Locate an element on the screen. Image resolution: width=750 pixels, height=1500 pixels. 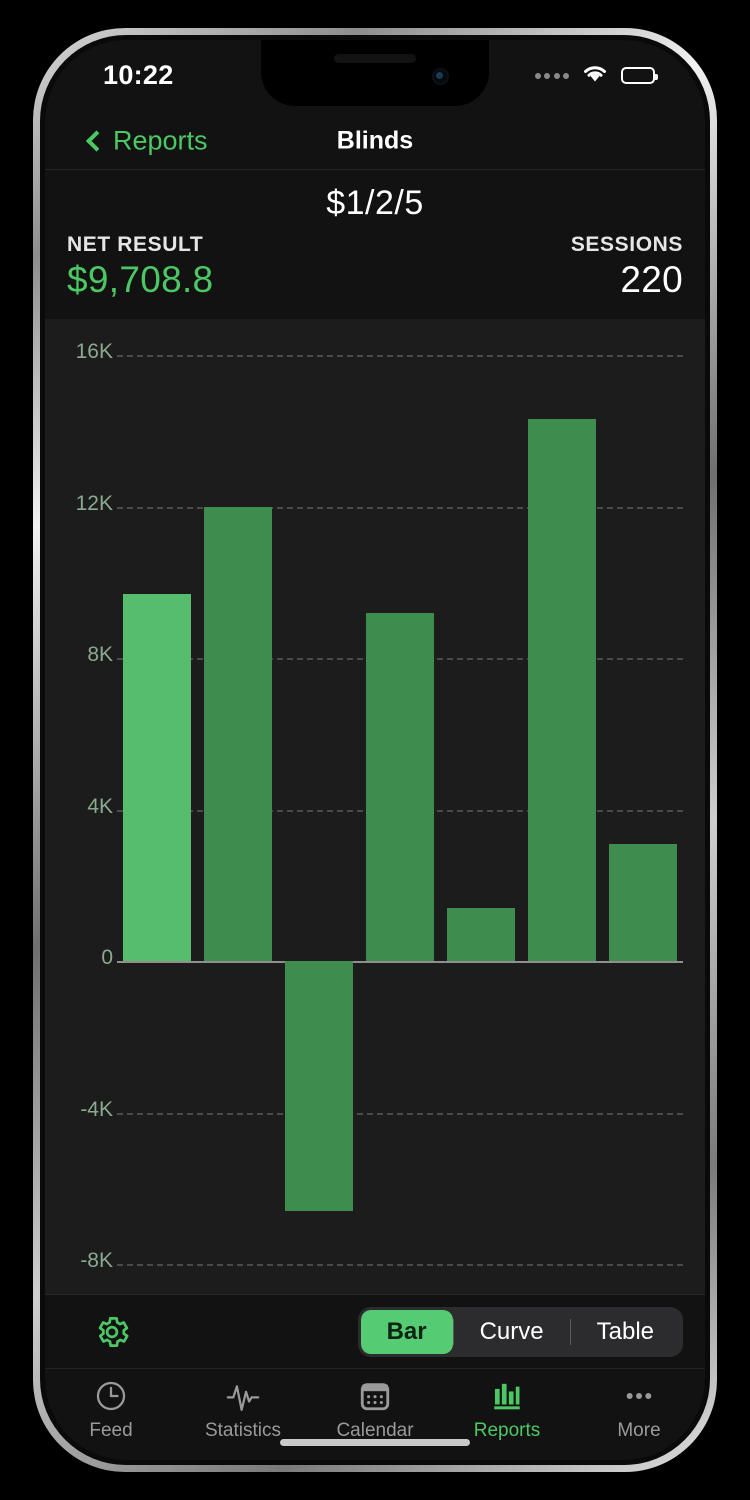
calendar-icon is located at coordinates (375, 1396).